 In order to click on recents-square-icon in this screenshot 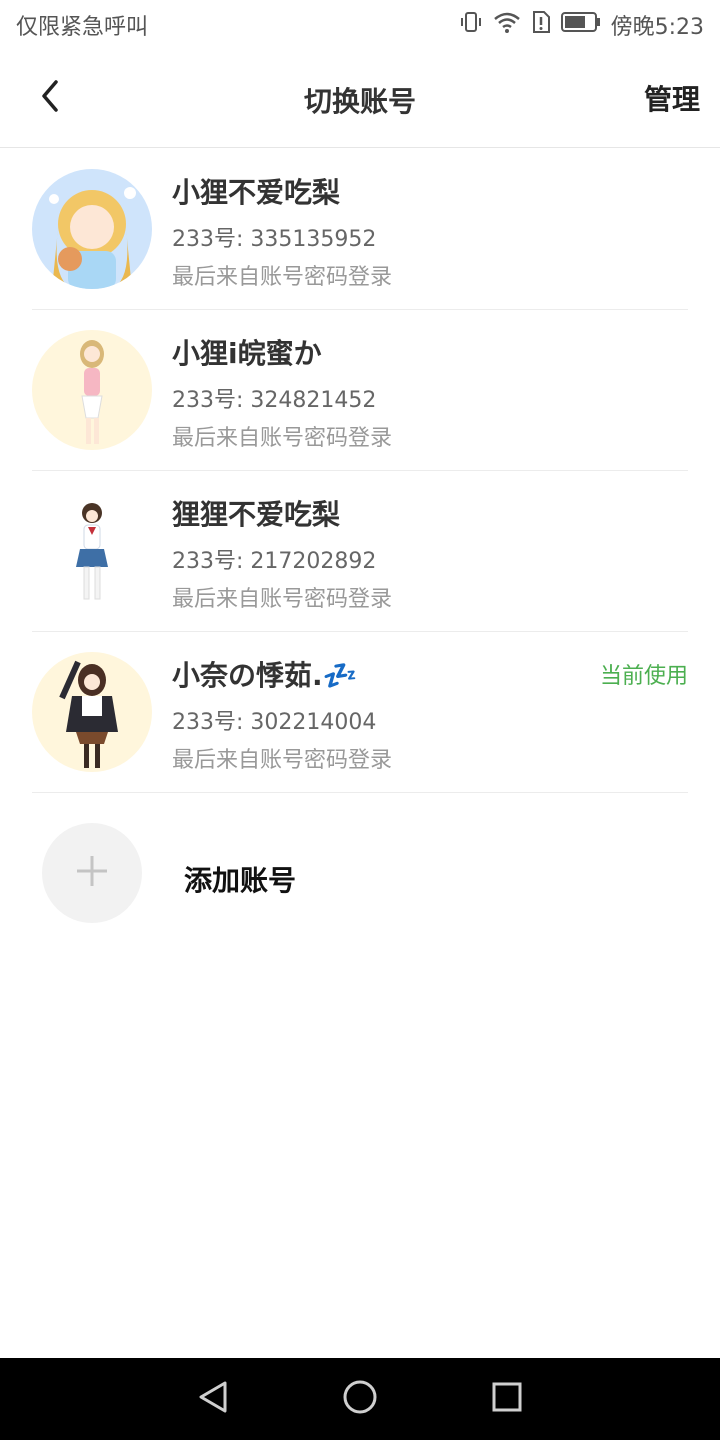, I will do `click(507, 1399)`.